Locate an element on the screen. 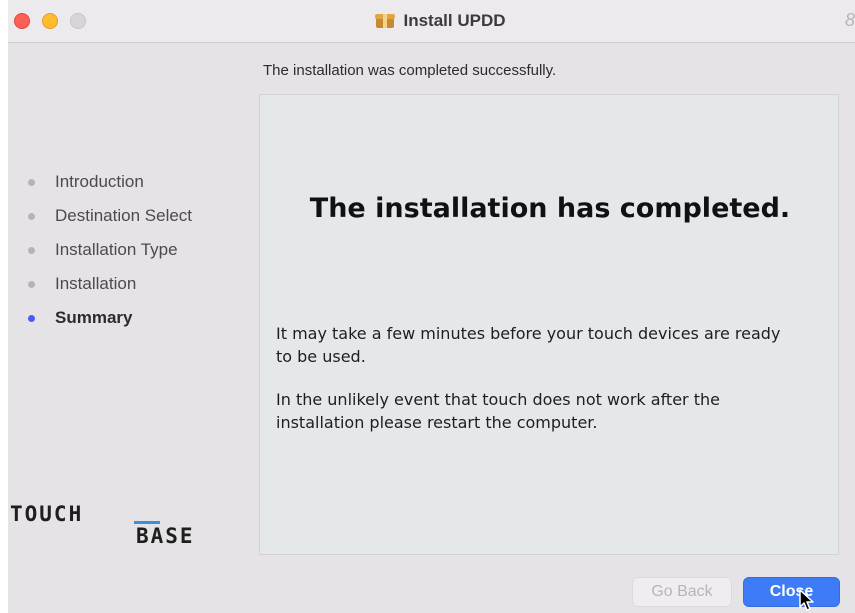  step-label: Introduction is located at coordinates (99, 181).